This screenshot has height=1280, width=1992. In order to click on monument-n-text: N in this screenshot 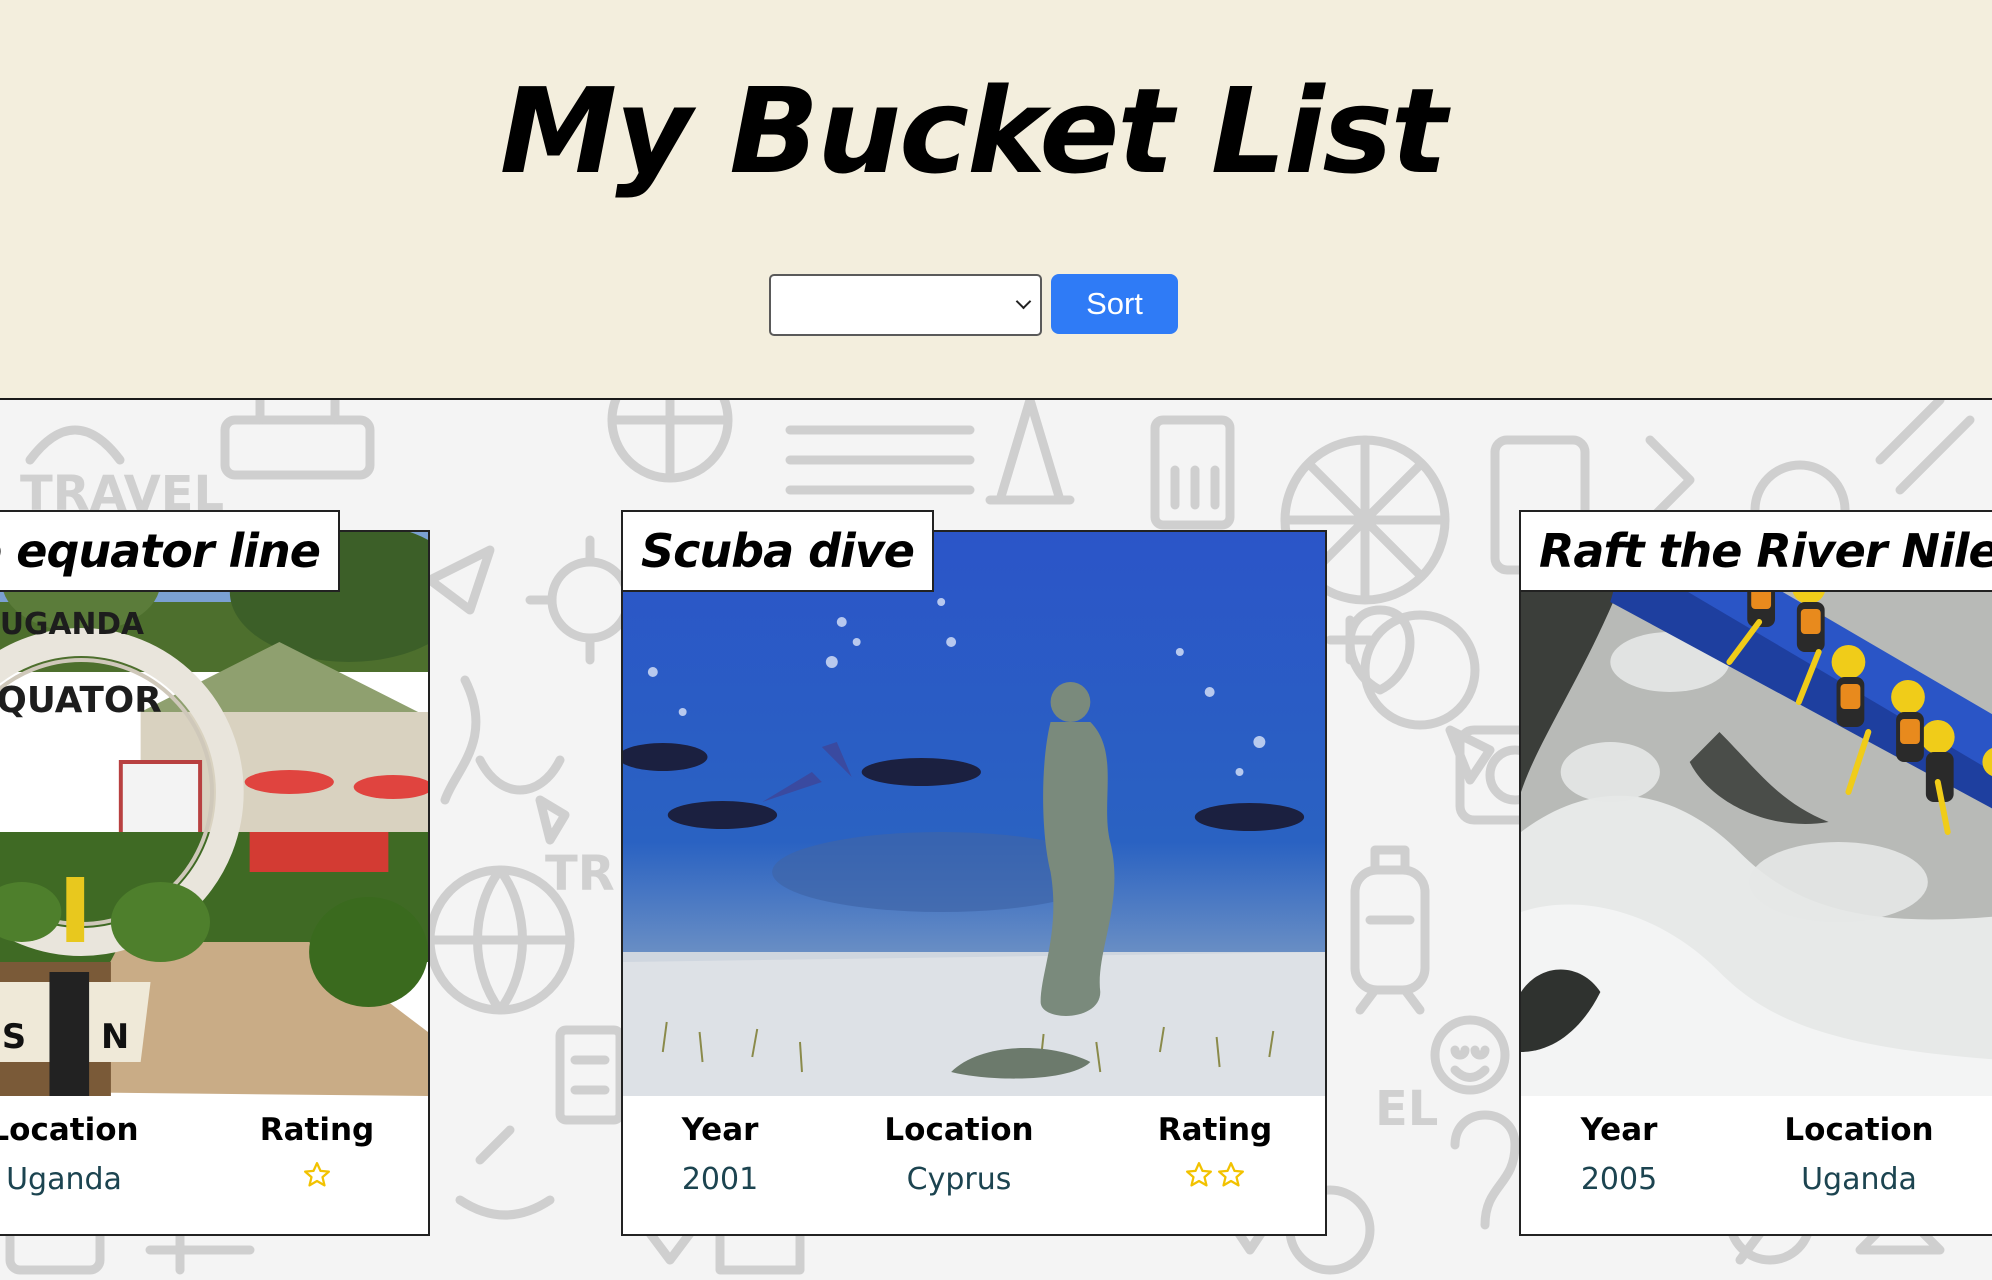, I will do `click(115, 1036)`.